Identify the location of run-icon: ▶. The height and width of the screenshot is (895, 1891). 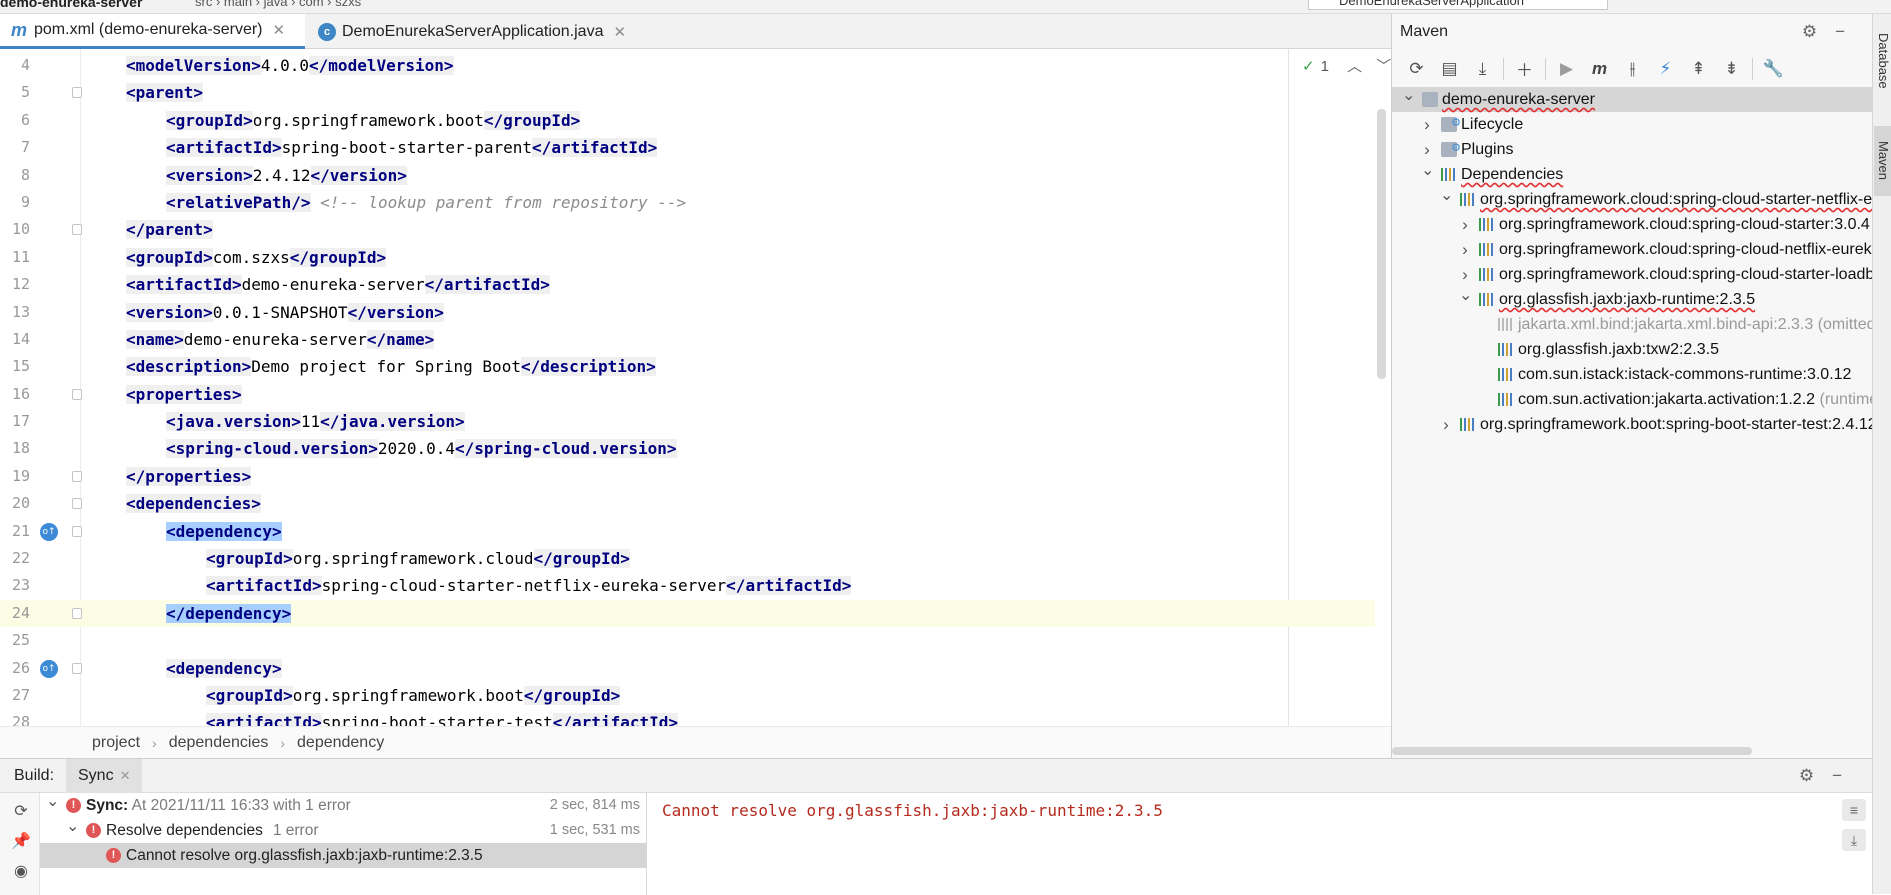
(1566, 69).